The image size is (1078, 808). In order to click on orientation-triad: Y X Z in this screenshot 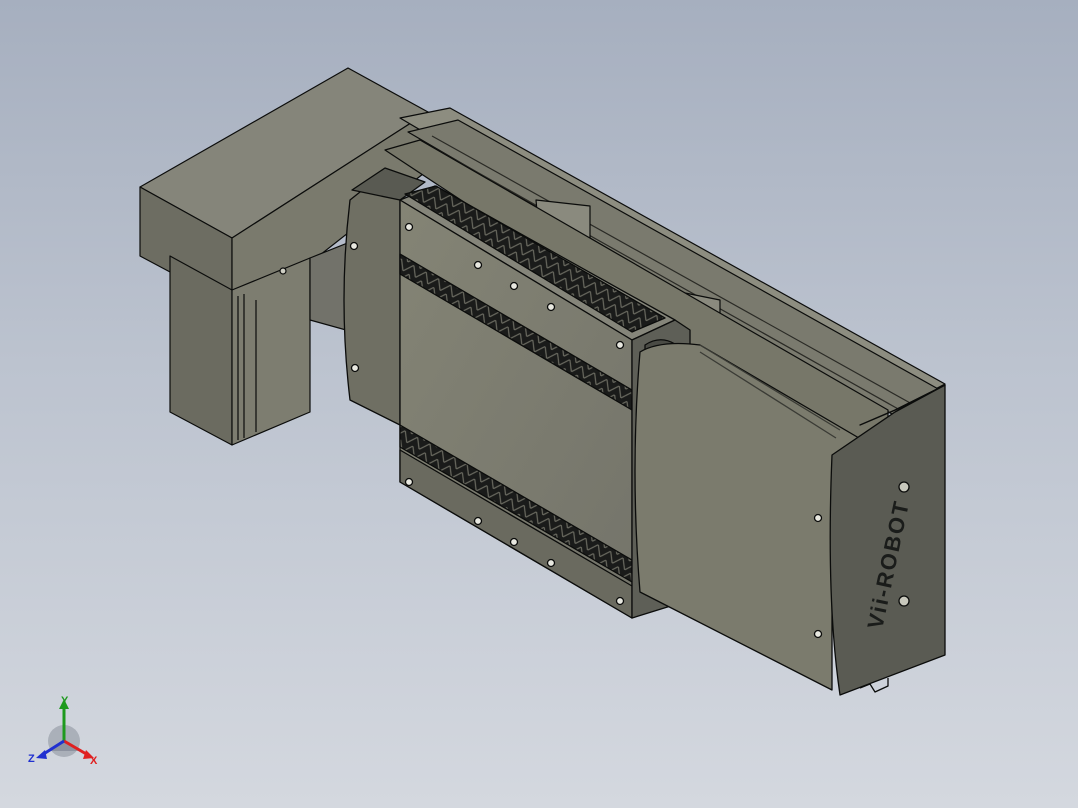, I will do `click(66, 733)`.